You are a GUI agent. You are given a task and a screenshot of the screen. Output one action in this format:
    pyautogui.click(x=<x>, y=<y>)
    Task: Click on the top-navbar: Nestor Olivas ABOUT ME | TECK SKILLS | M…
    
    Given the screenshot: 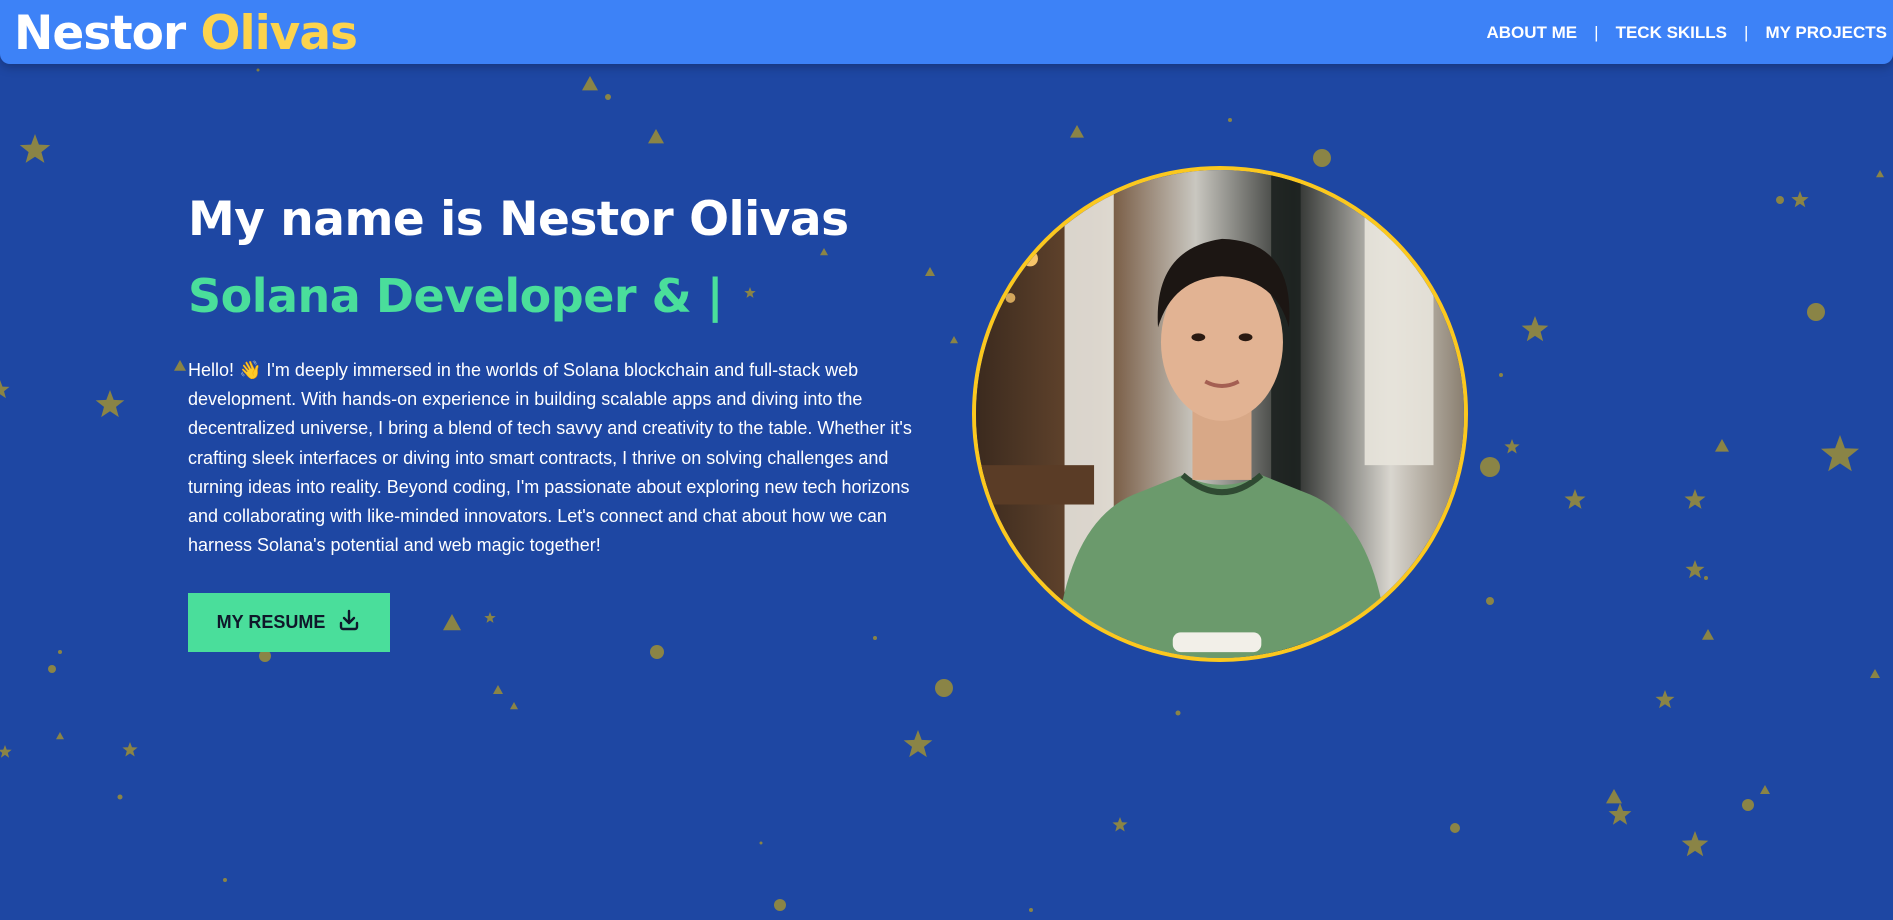 What is the action you would take?
    pyautogui.click(x=946, y=32)
    